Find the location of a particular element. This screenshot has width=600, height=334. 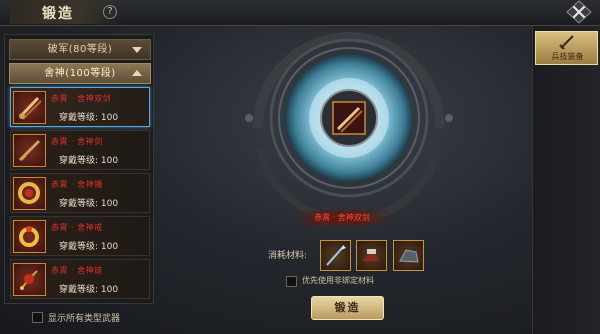

tab-weapon-skill-equip: 兵技装备 is located at coordinates (566, 48).